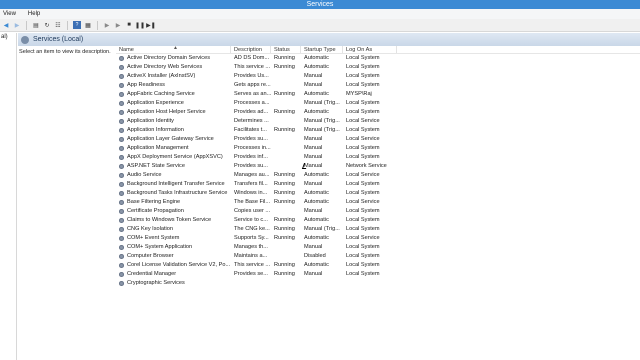 The width and height of the screenshot is (640, 360). Describe the element at coordinates (150, 256) in the screenshot. I see `service-name: Computer Browser` at that location.